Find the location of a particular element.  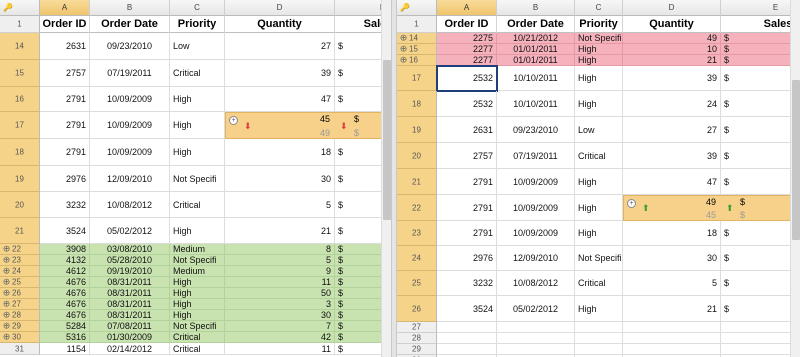

row-number-14: 14 is located at coordinates (20, 46).